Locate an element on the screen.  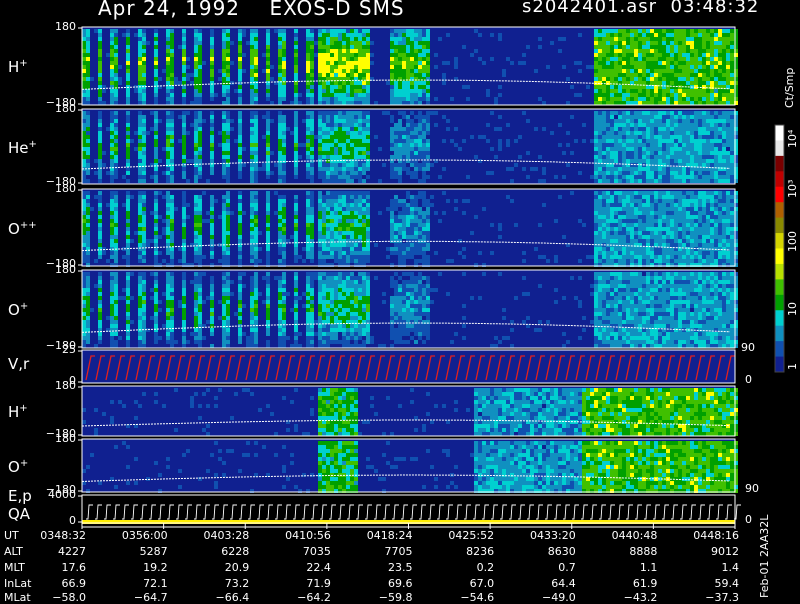
panel-1-ymax: 180 is located at coordinates (59, 108).